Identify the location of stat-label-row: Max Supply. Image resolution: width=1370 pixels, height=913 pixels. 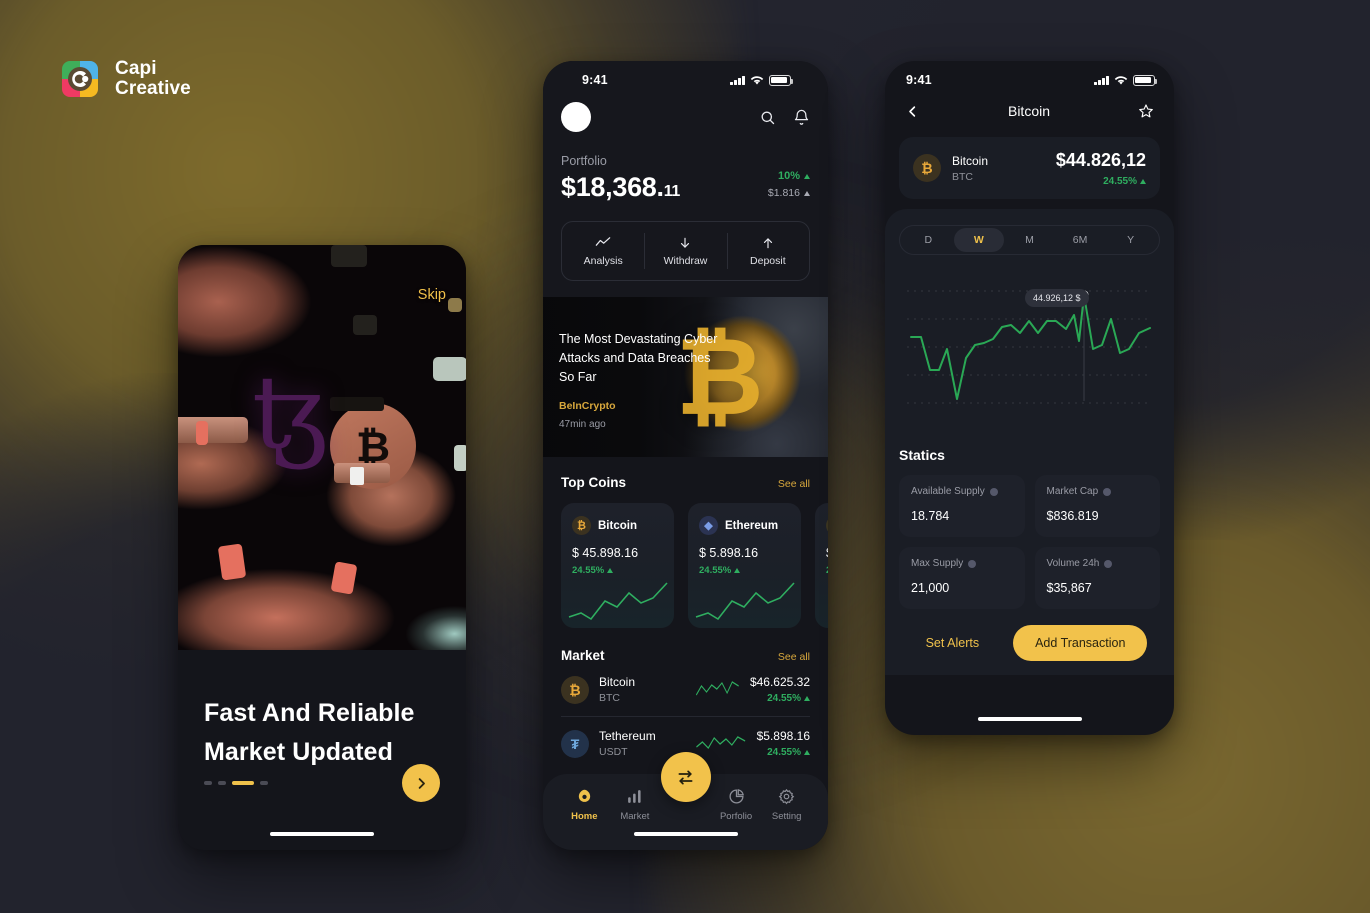
(962, 563).